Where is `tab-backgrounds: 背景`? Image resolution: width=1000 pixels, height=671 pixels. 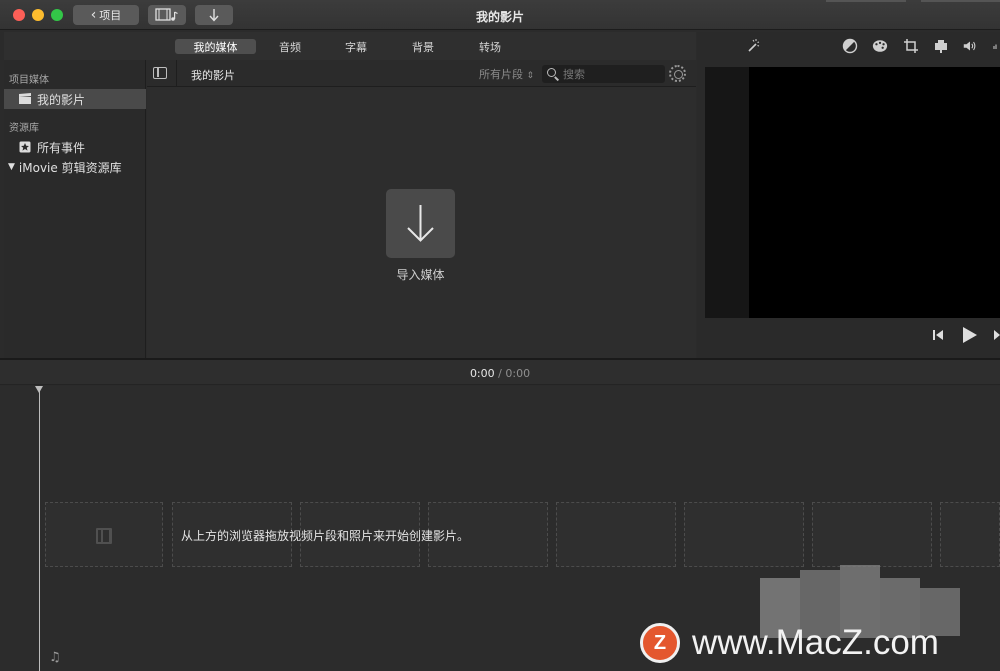 tab-backgrounds: 背景 is located at coordinates (423, 46).